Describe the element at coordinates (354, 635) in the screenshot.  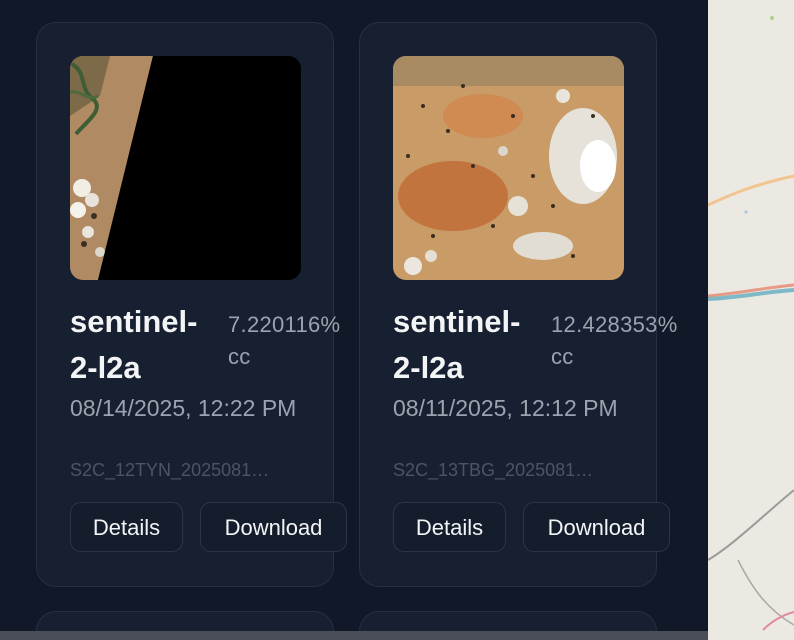
I see `horizontal-scrollbar` at that location.